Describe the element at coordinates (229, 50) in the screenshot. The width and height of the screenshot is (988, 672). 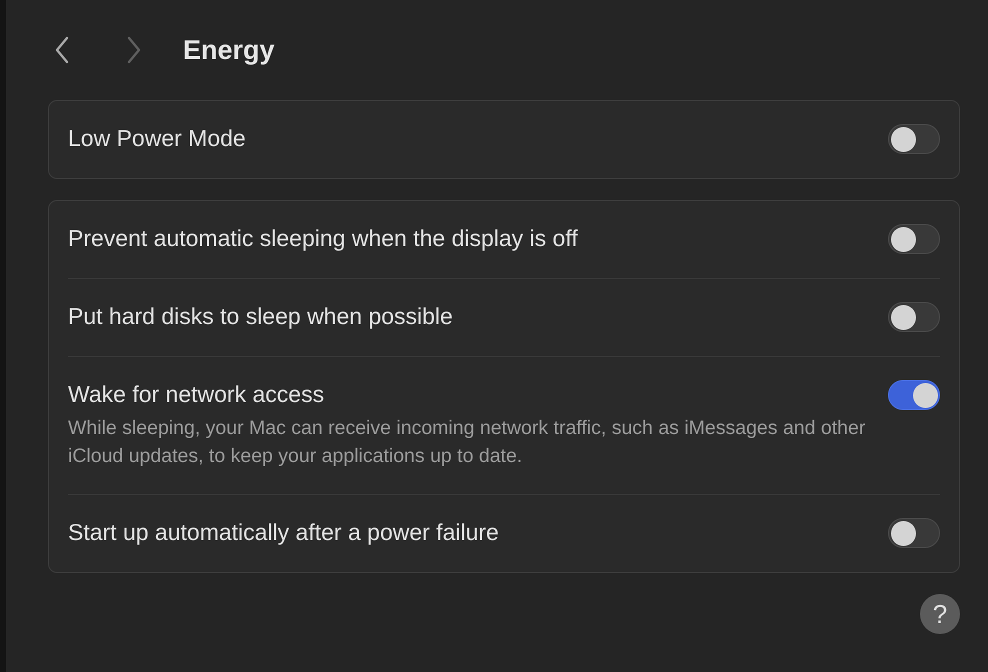
I see `page-title: Energy` at that location.